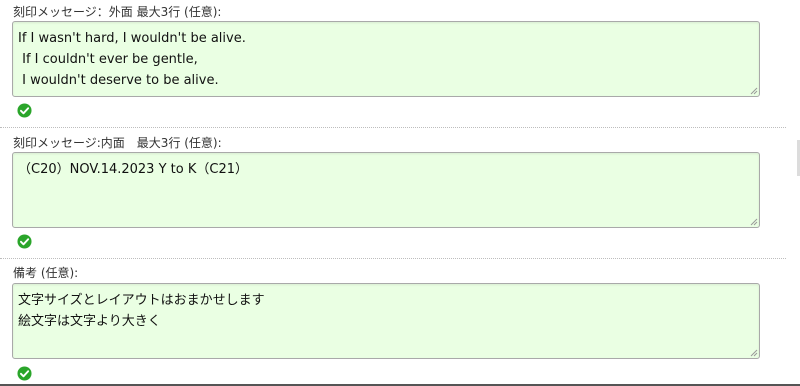  What do you see at coordinates (141, 300) in the screenshot?
I see `remarks-line-1: 文字サイズとレイアウトはおまかせします` at bounding box center [141, 300].